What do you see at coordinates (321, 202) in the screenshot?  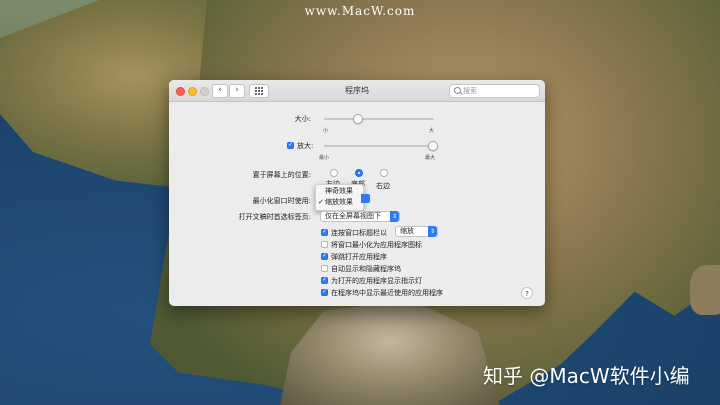 I see `checkmark-icon: ✓` at bounding box center [321, 202].